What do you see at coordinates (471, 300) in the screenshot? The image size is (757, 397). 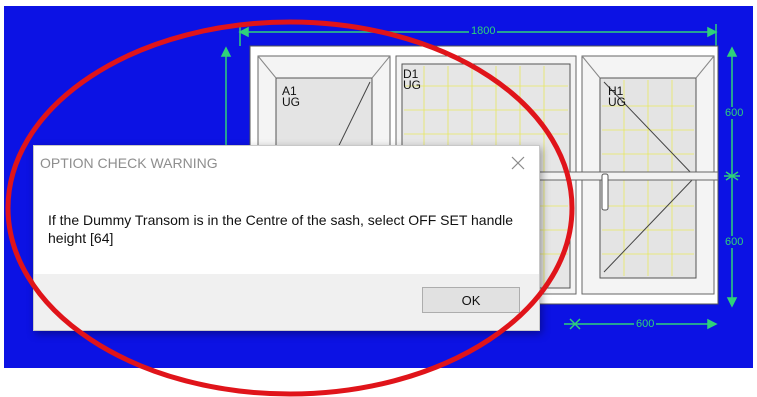 I see `ok-button: OK` at bounding box center [471, 300].